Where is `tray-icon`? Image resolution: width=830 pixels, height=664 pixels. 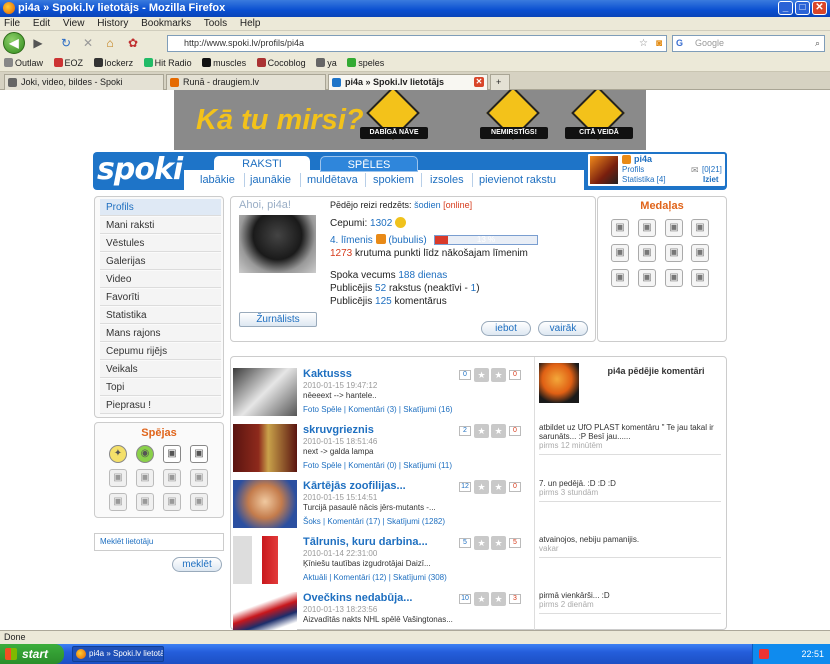
tray-icon is located at coordinates (764, 654).